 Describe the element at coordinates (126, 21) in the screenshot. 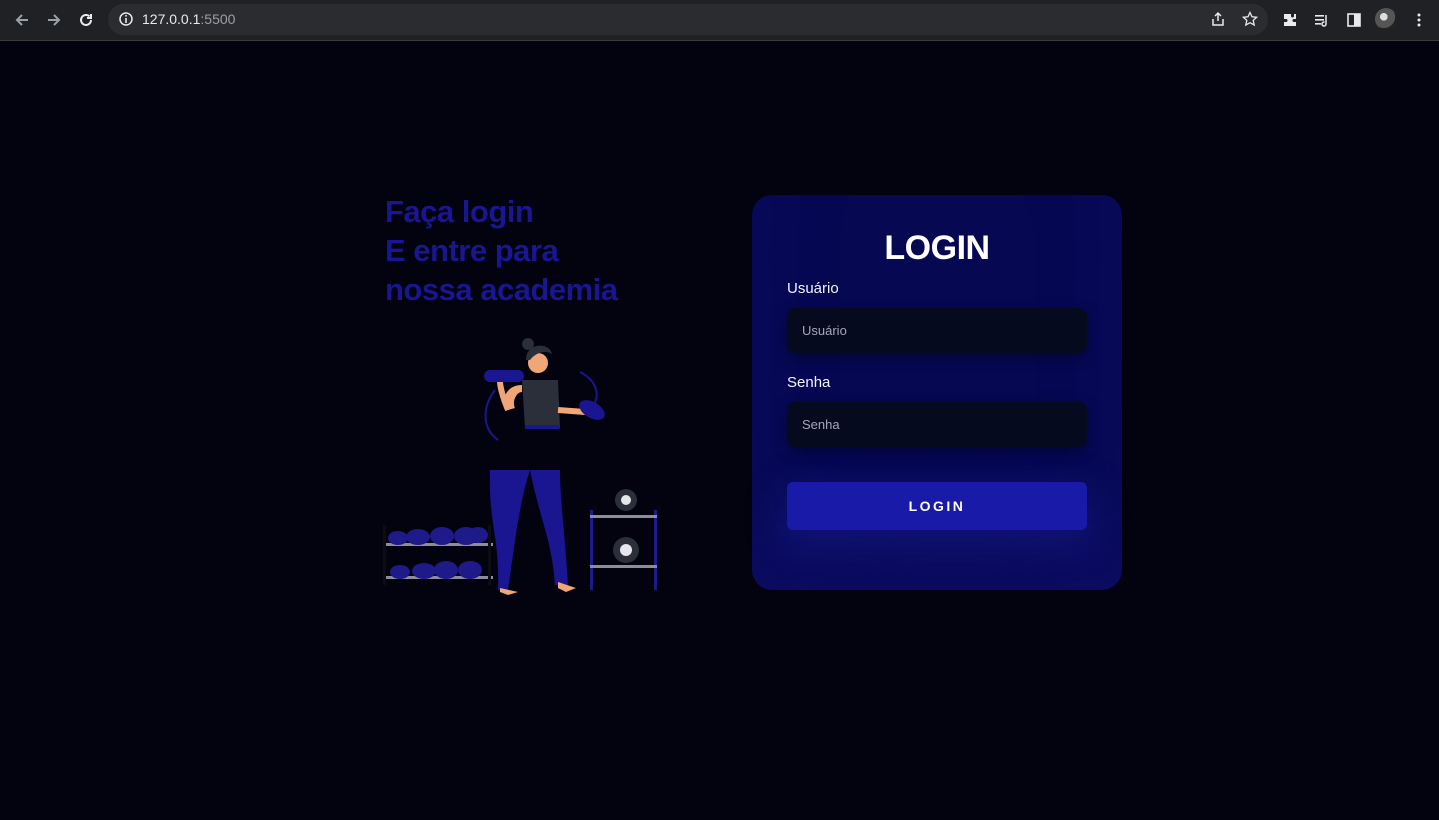

I see `site-info-icon` at that location.